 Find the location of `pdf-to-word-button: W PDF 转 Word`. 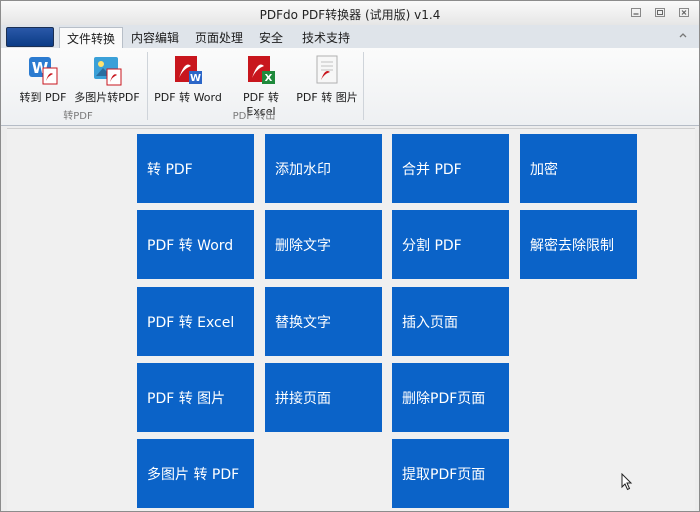

pdf-to-word-button: W PDF 转 Word is located at coordinates (188, 80).